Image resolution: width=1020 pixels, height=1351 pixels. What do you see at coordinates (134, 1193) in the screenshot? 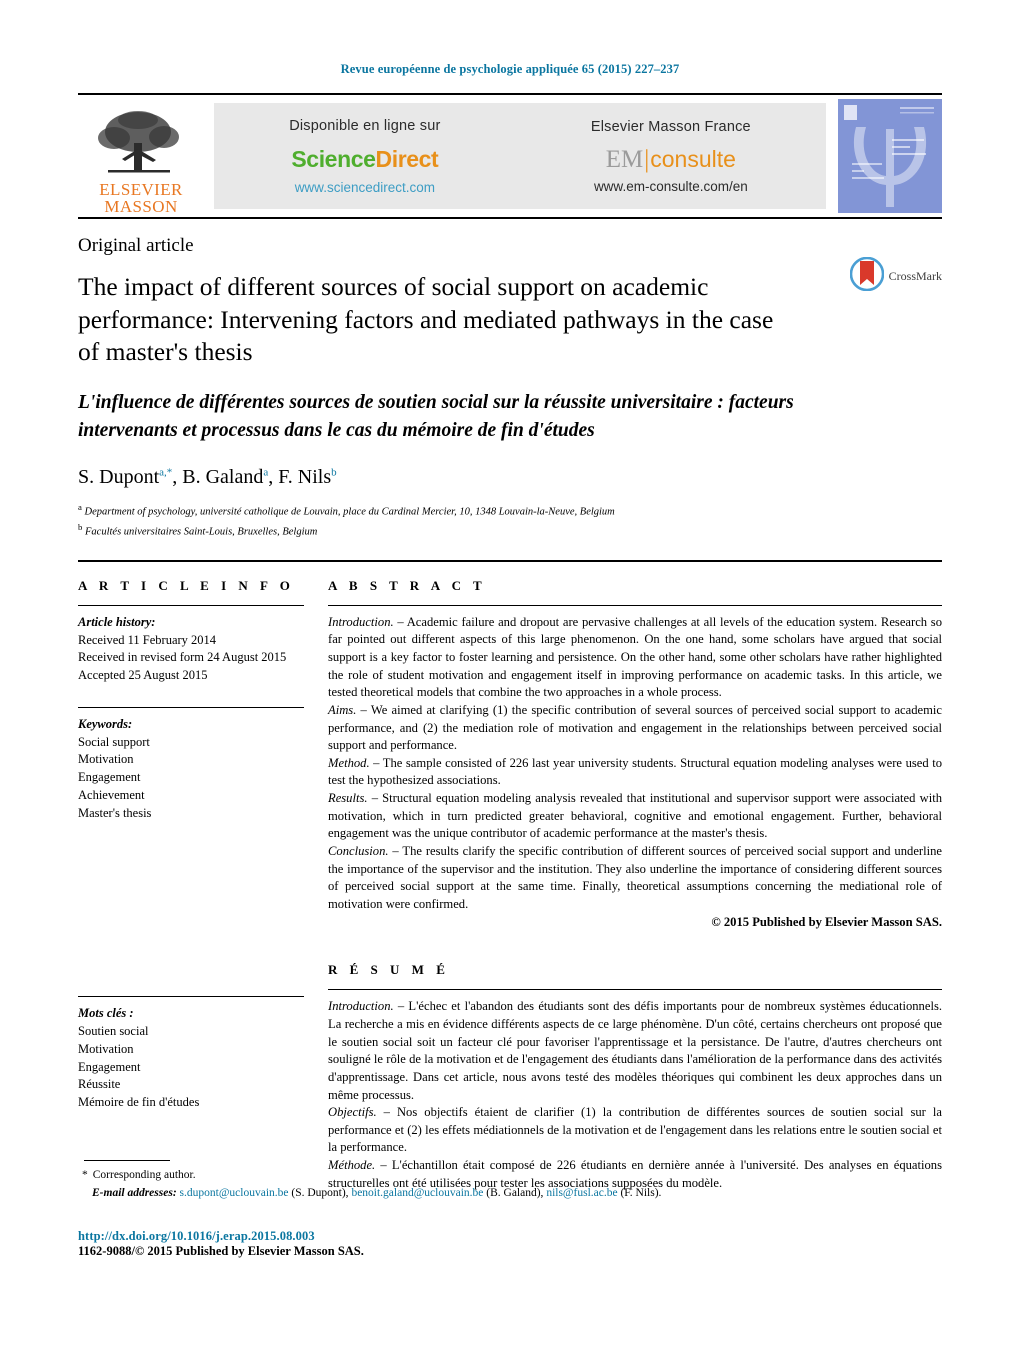
I see `email-addresses-label: E-mail addresses:` at bounding box center [134, 1193].